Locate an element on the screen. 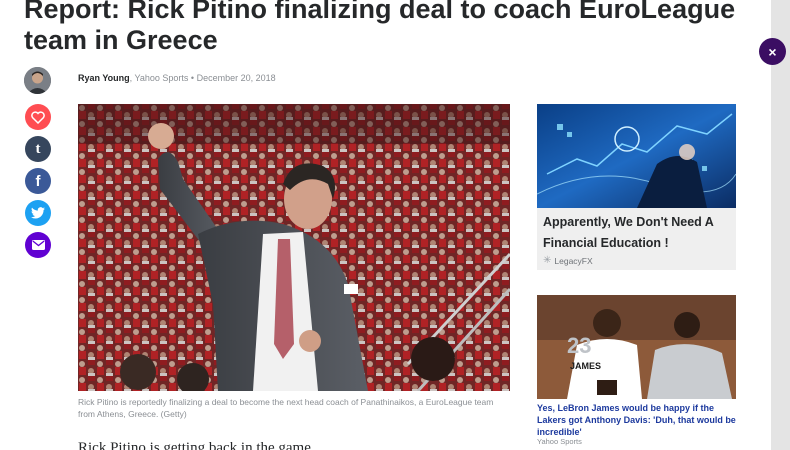  ad-source: ✳ LegacyFX is located at coordinates (568, 260).